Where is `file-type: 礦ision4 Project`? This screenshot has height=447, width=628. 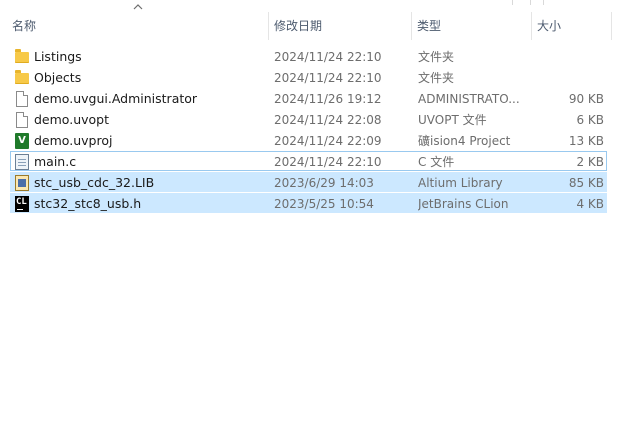 file-type: 礦ision4 Project is located at coordinates (464, 141).